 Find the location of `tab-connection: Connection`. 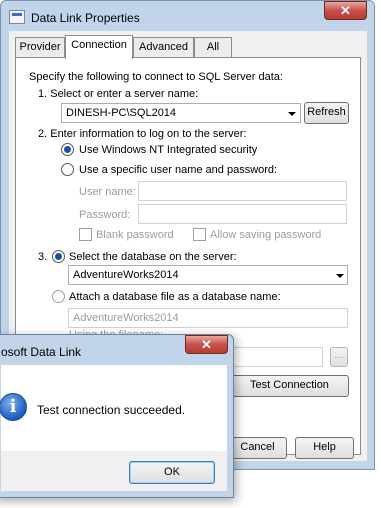

tab-connection: Connection is located at coordinates (99, 47).